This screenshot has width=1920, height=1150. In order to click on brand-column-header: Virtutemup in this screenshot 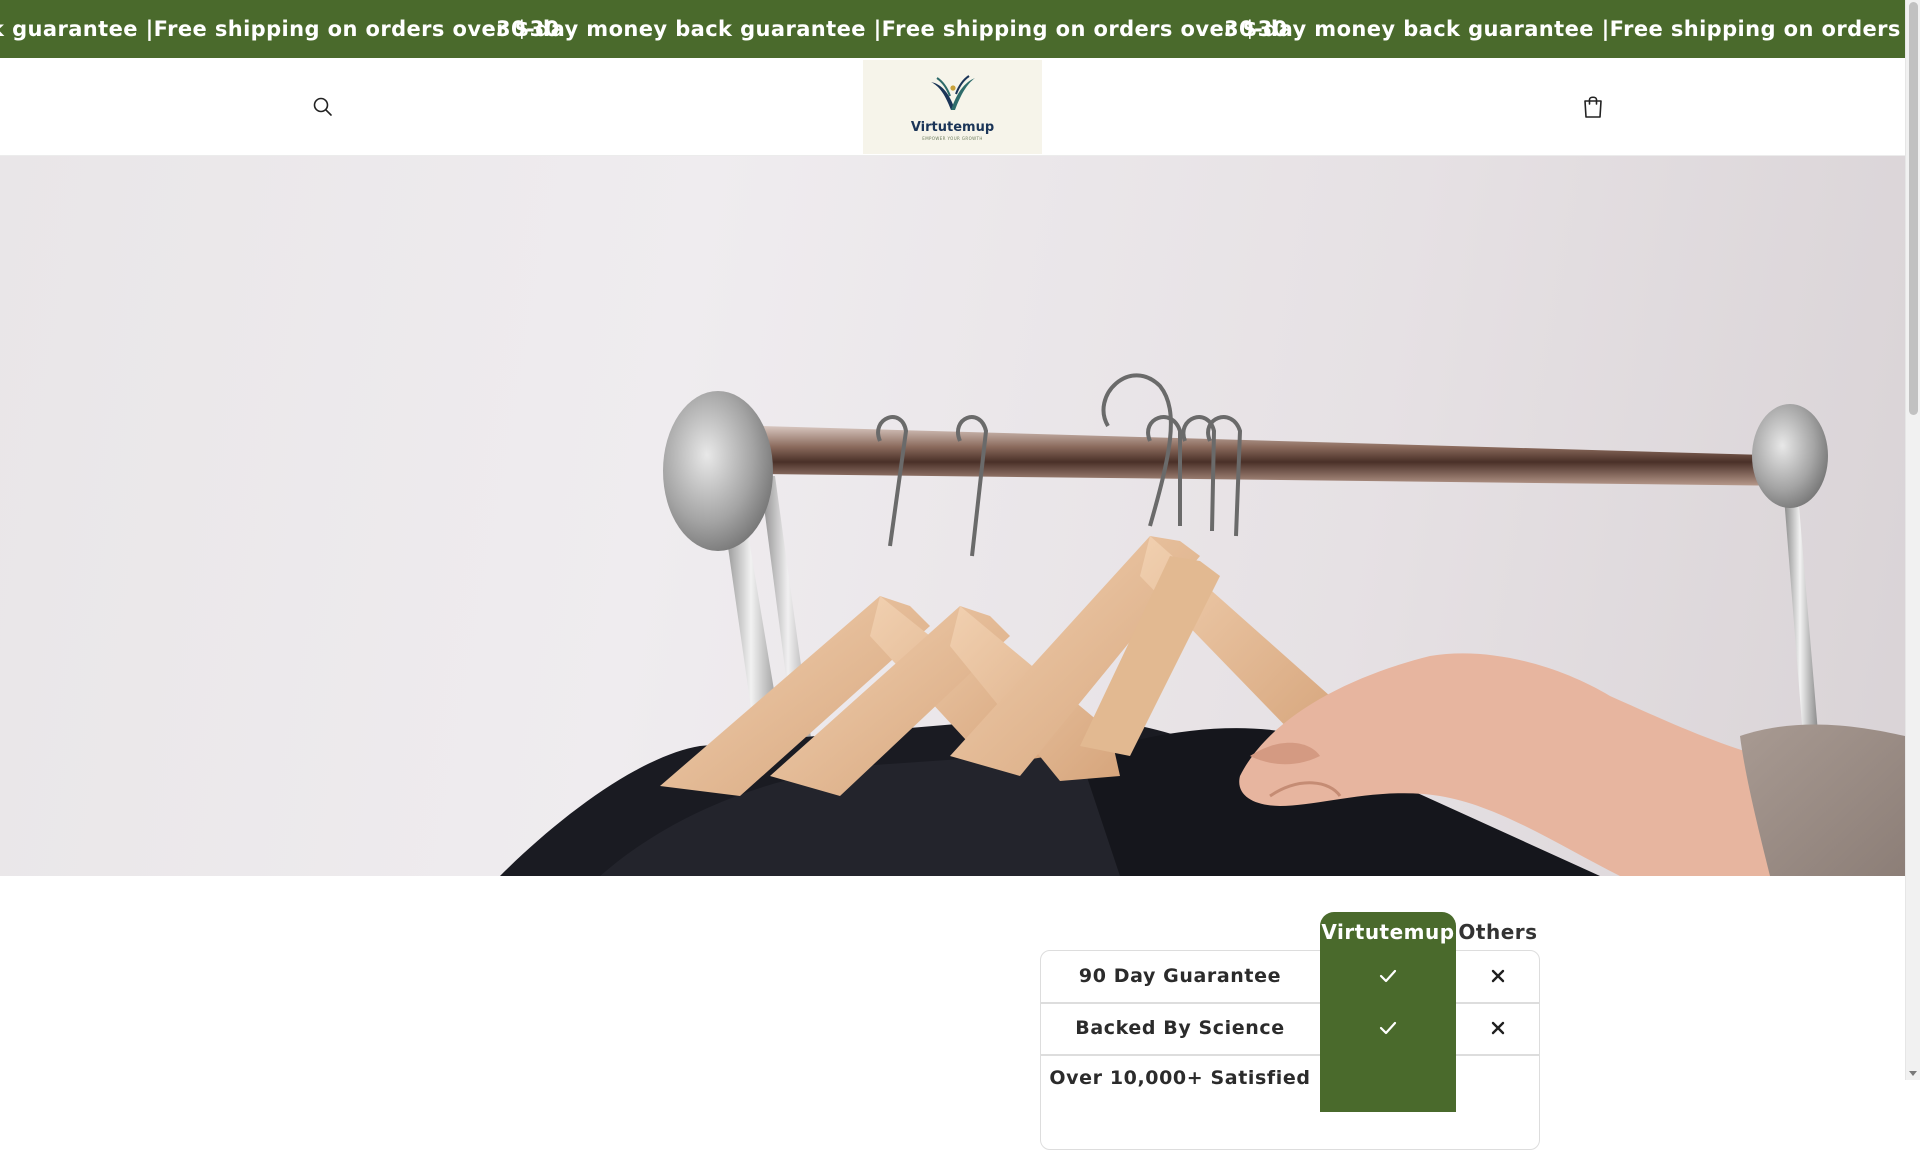, I will do `click(1388, 932)`.